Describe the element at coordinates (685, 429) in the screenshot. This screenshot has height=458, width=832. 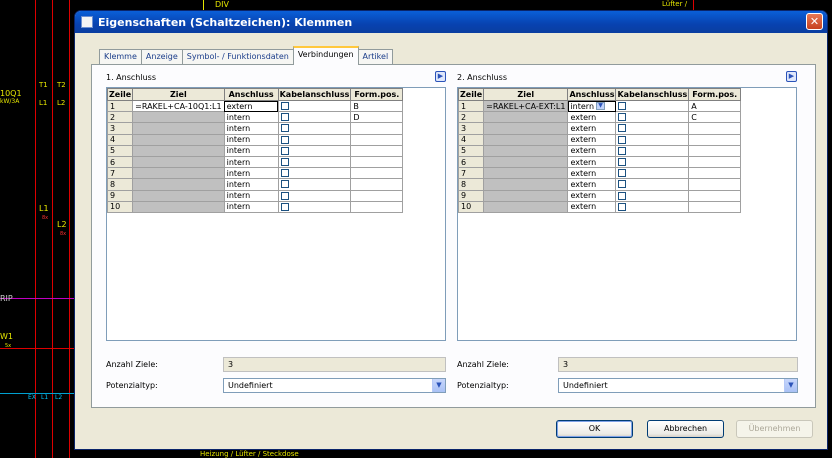
I see `cancel-button: Abbrechen` at that location.